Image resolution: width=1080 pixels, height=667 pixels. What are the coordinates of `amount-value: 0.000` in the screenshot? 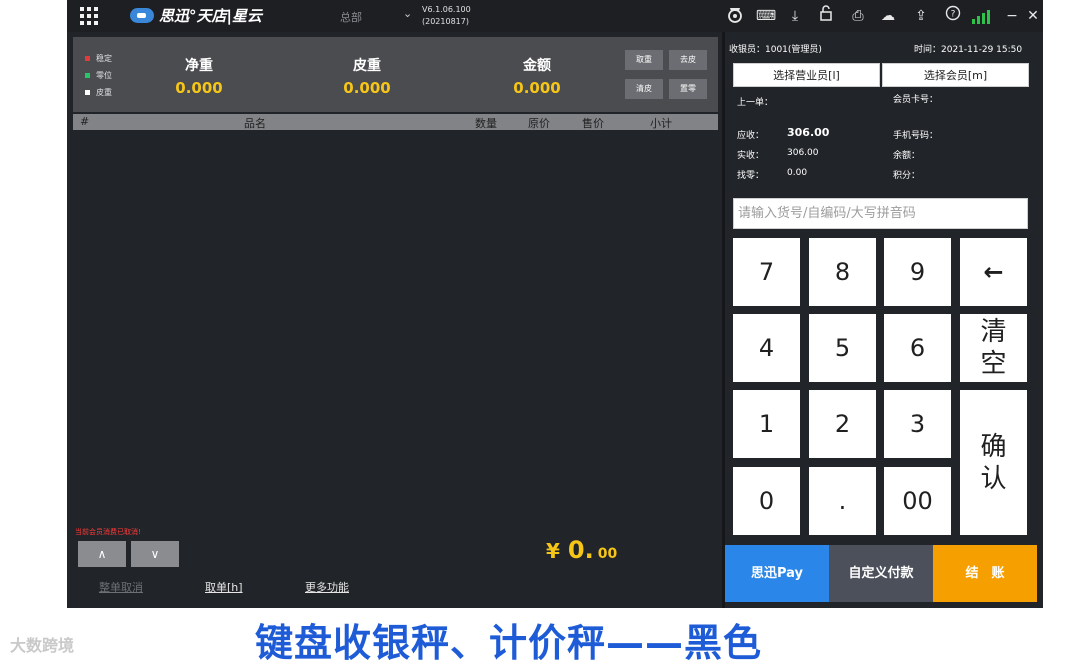 It's located at (537, 88).